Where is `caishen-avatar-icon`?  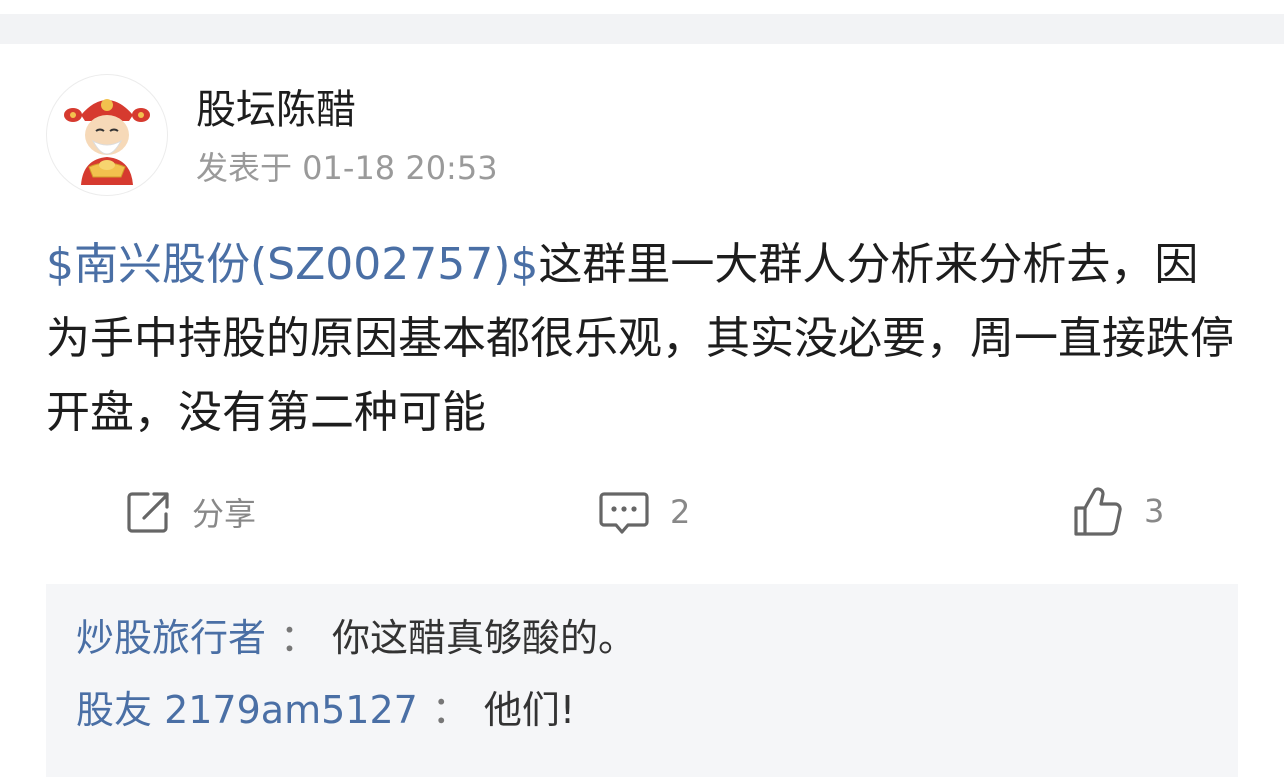 caishen-avatar-icon is located at coordinates (107, 142).